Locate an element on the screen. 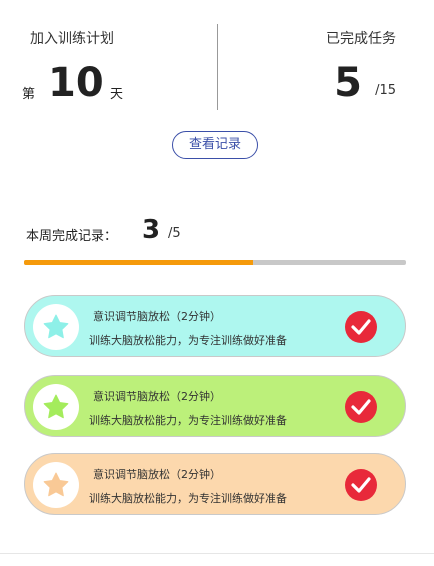  day-count: 10 is located at coordinates (76, 83).